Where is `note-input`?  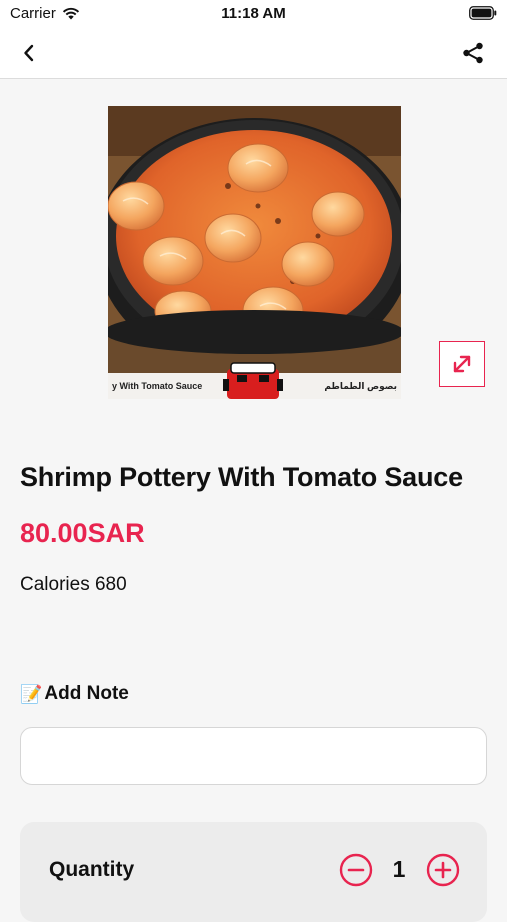 note-input is located at coordinates (253, 756).